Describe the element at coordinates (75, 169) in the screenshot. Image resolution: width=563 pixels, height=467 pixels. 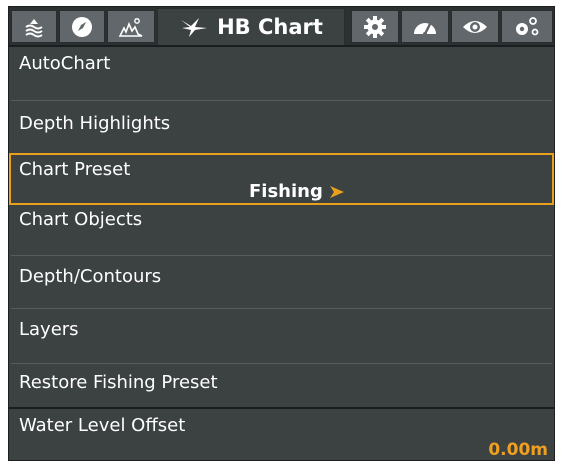
I see `menu-label-chart-preset: Chart Preset` at that location.